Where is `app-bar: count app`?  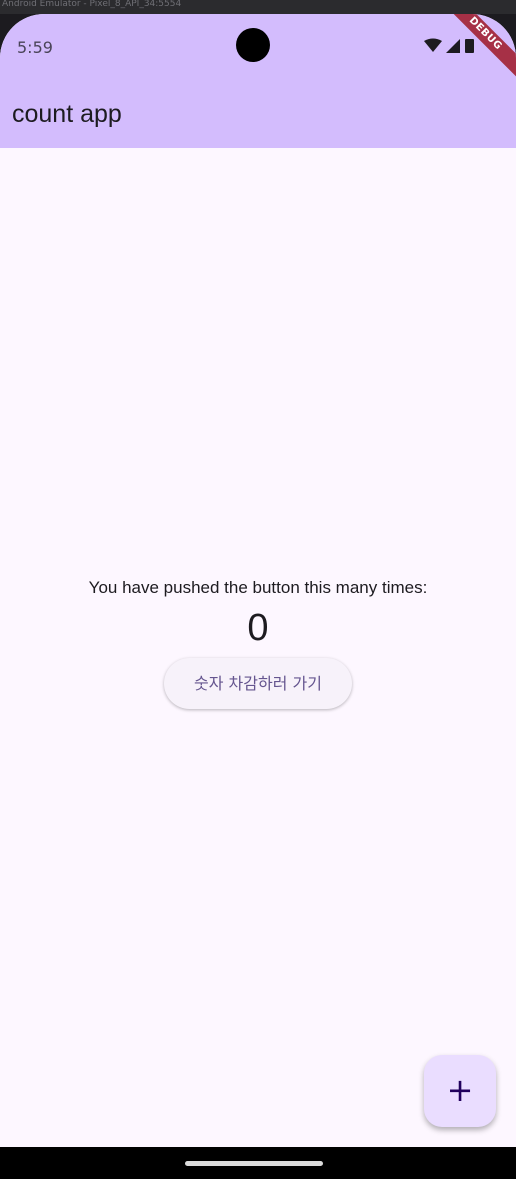
app-bar: count app is located at coordinates (258, 113).